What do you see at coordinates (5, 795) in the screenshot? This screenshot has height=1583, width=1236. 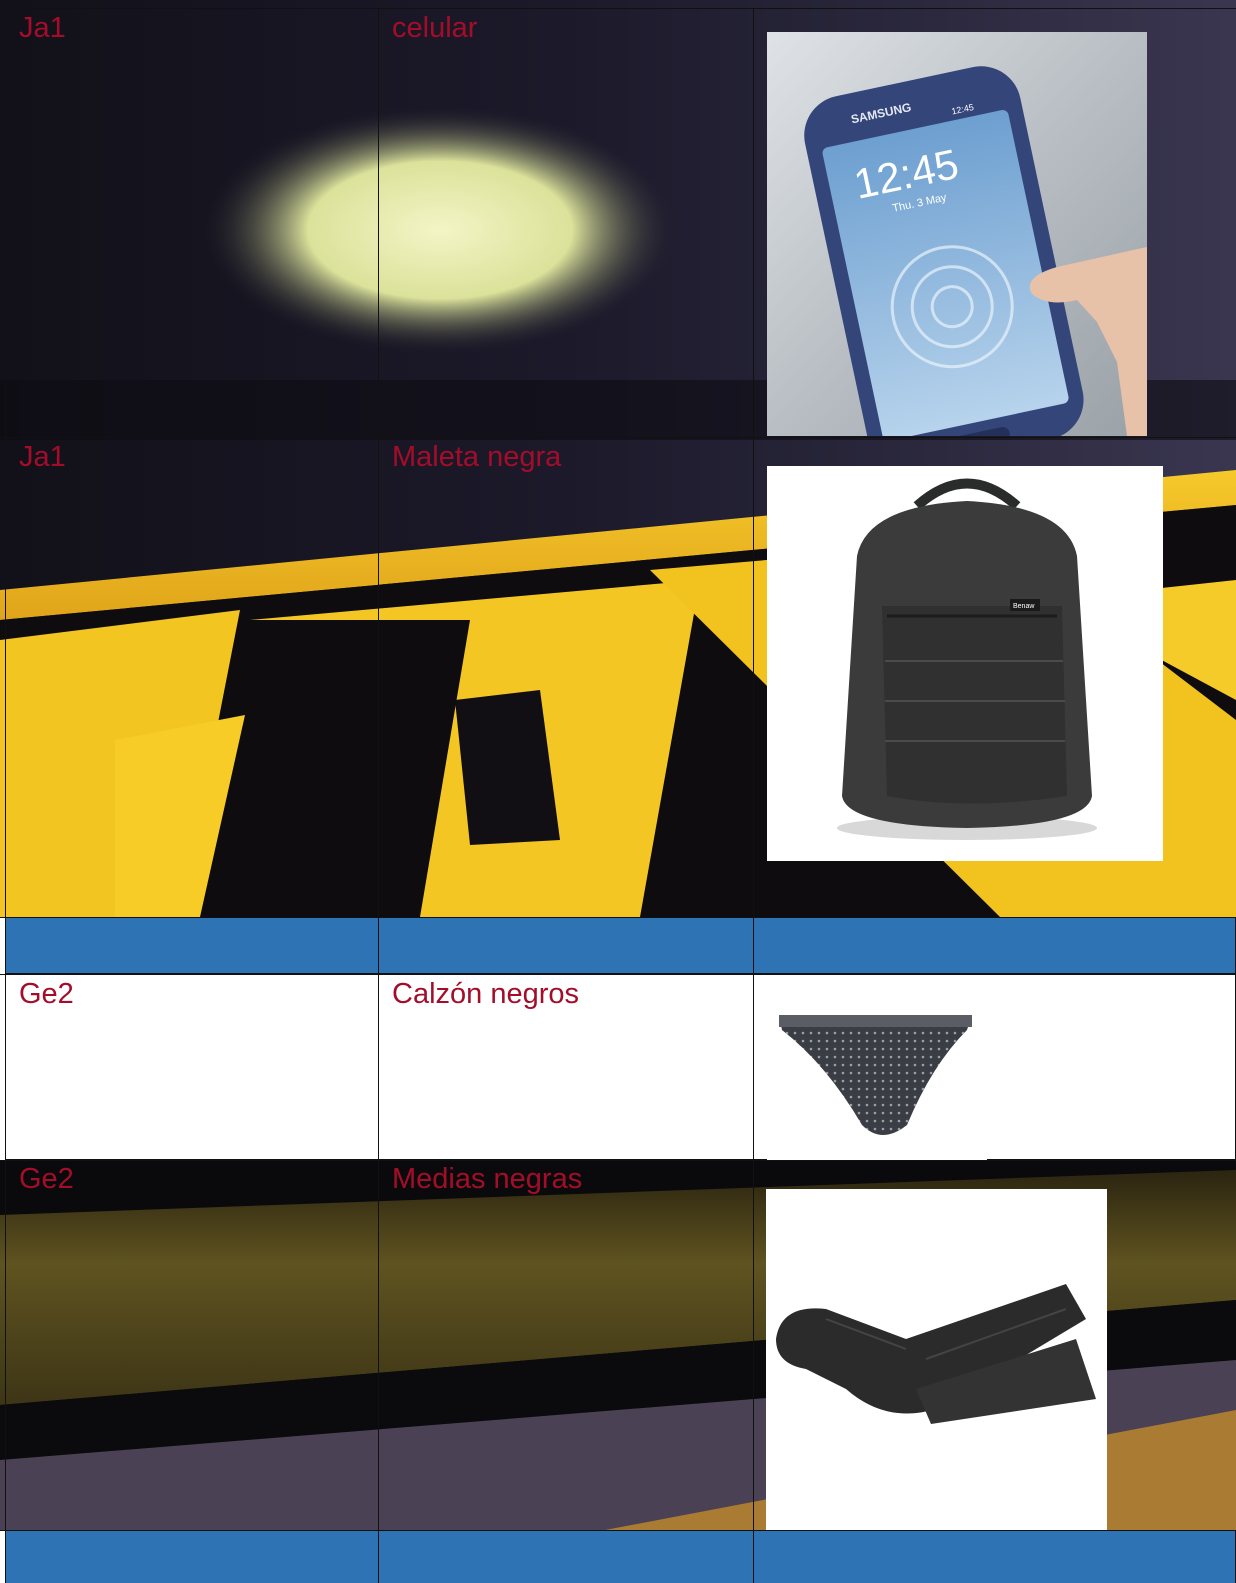 I see `table-border-left` at bounding box center [5, 795].